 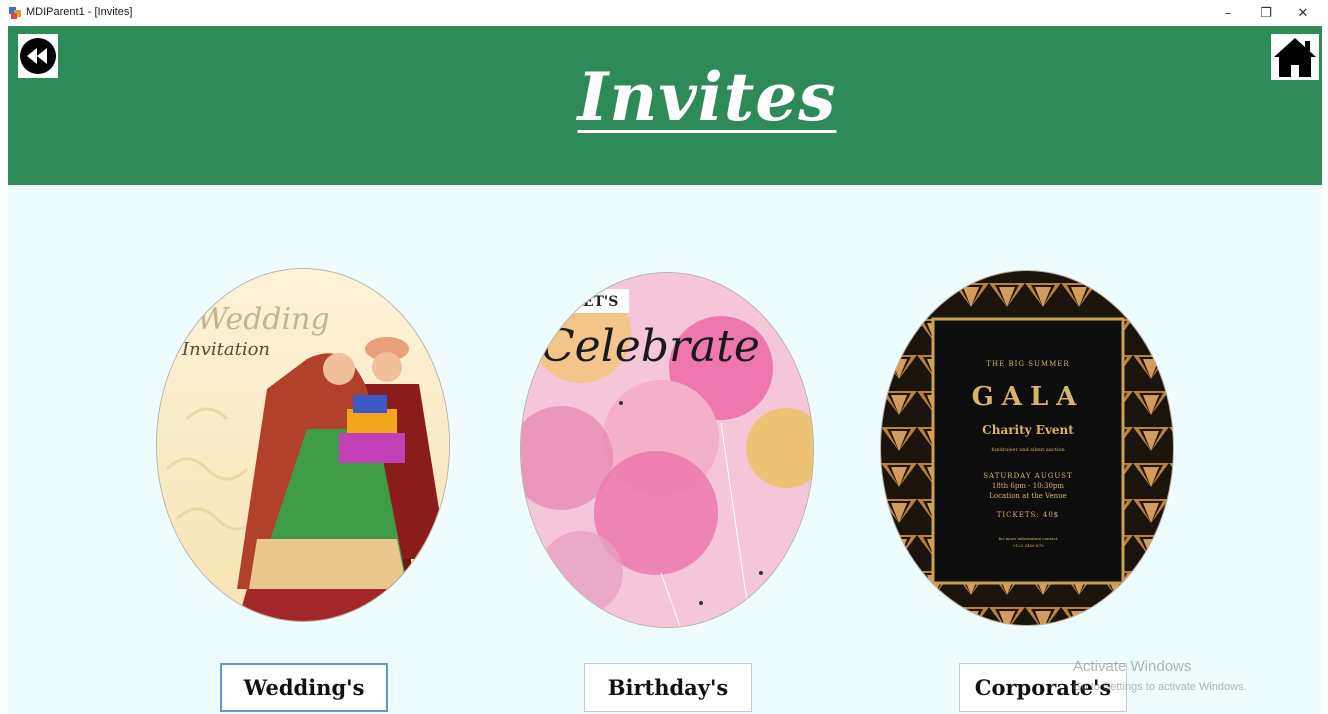 I want to click on wedding-script-text: Wedding, so click(x=263, y=319).